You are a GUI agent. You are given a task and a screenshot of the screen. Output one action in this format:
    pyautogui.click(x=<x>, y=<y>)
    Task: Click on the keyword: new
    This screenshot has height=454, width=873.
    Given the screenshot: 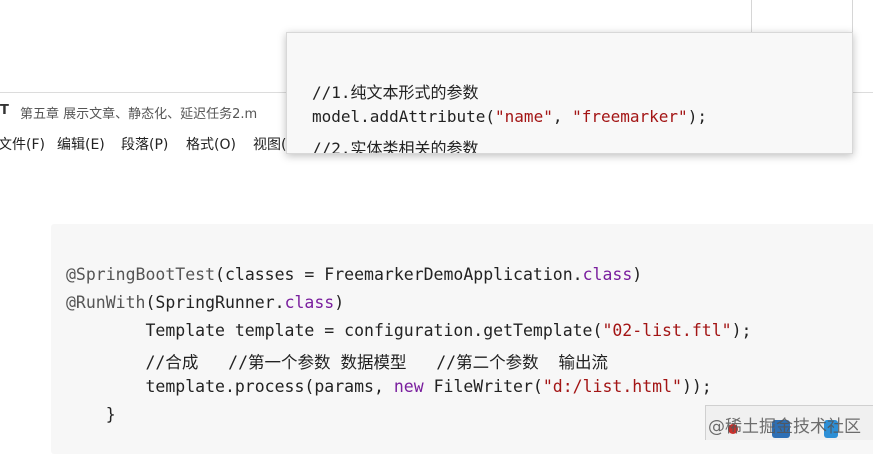 What is the action you would take?
    pyautogui.click(x=408, y=386)
    